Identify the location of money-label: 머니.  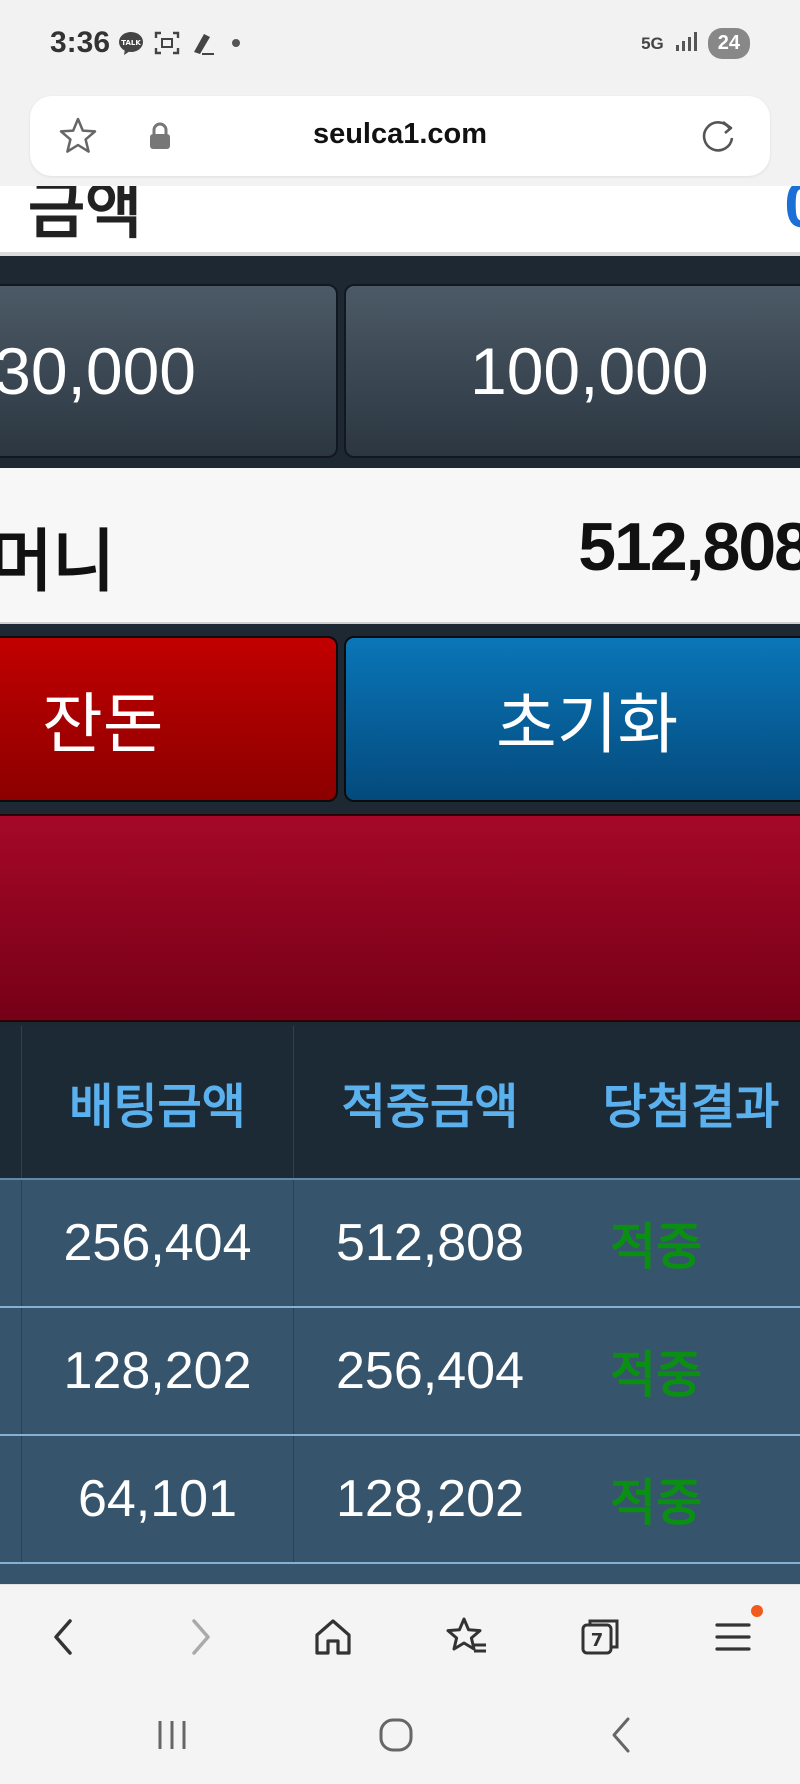
(58, 562).